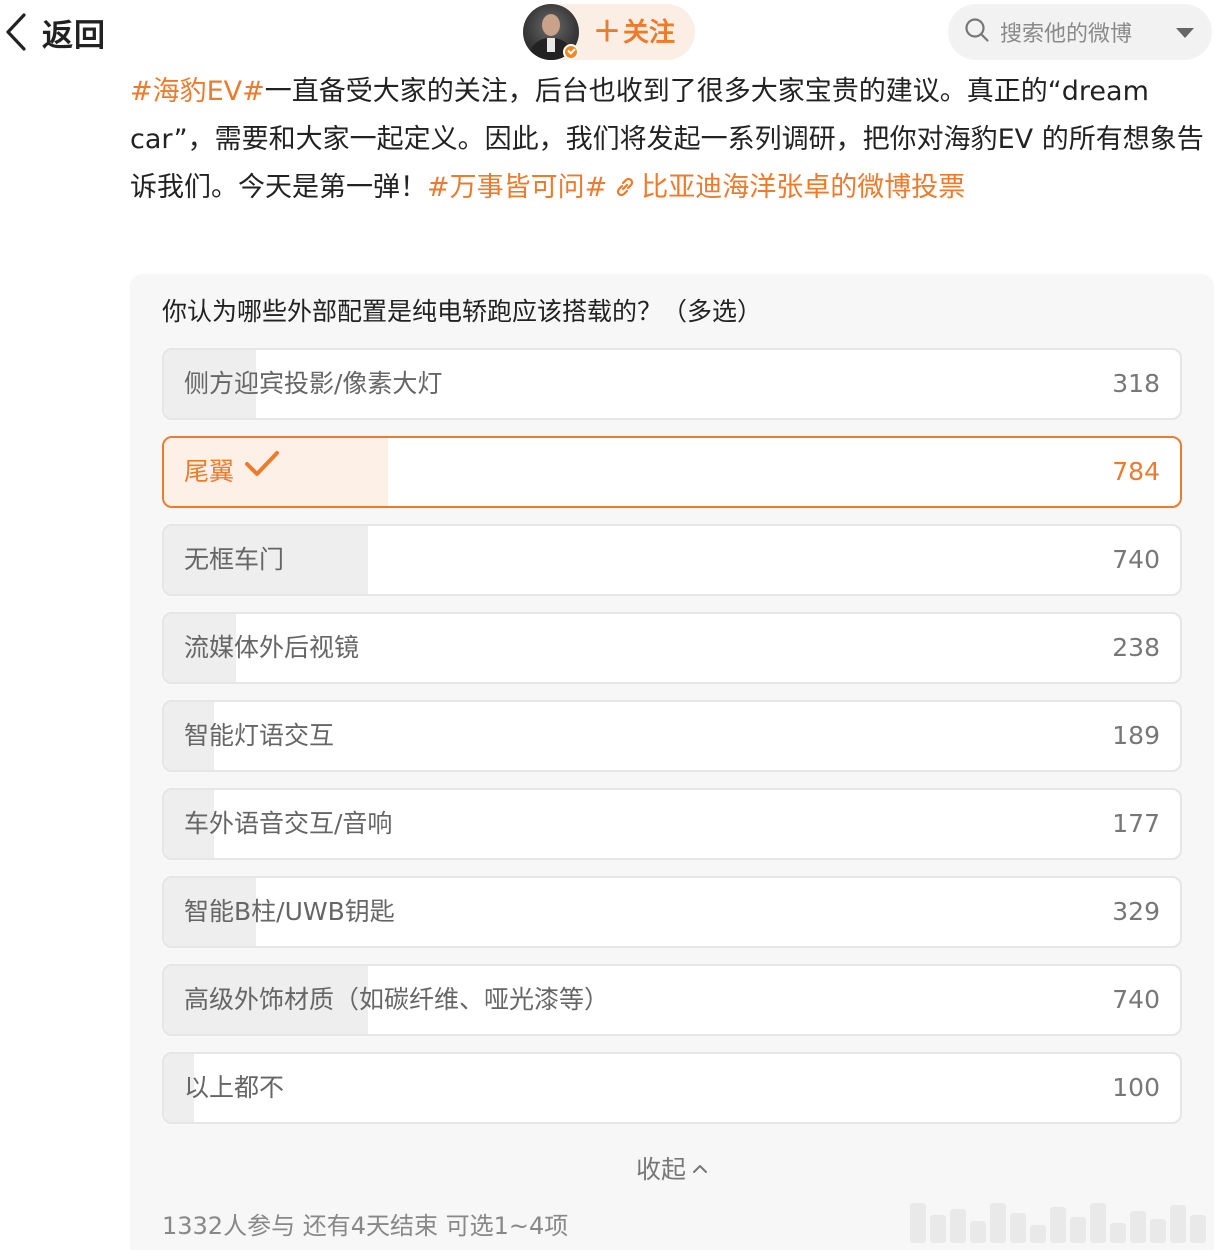 The width and height of the screenshot is (1232, 1250). I want to click on poll-option-label: 智能灯语交互, so click(259, 736).